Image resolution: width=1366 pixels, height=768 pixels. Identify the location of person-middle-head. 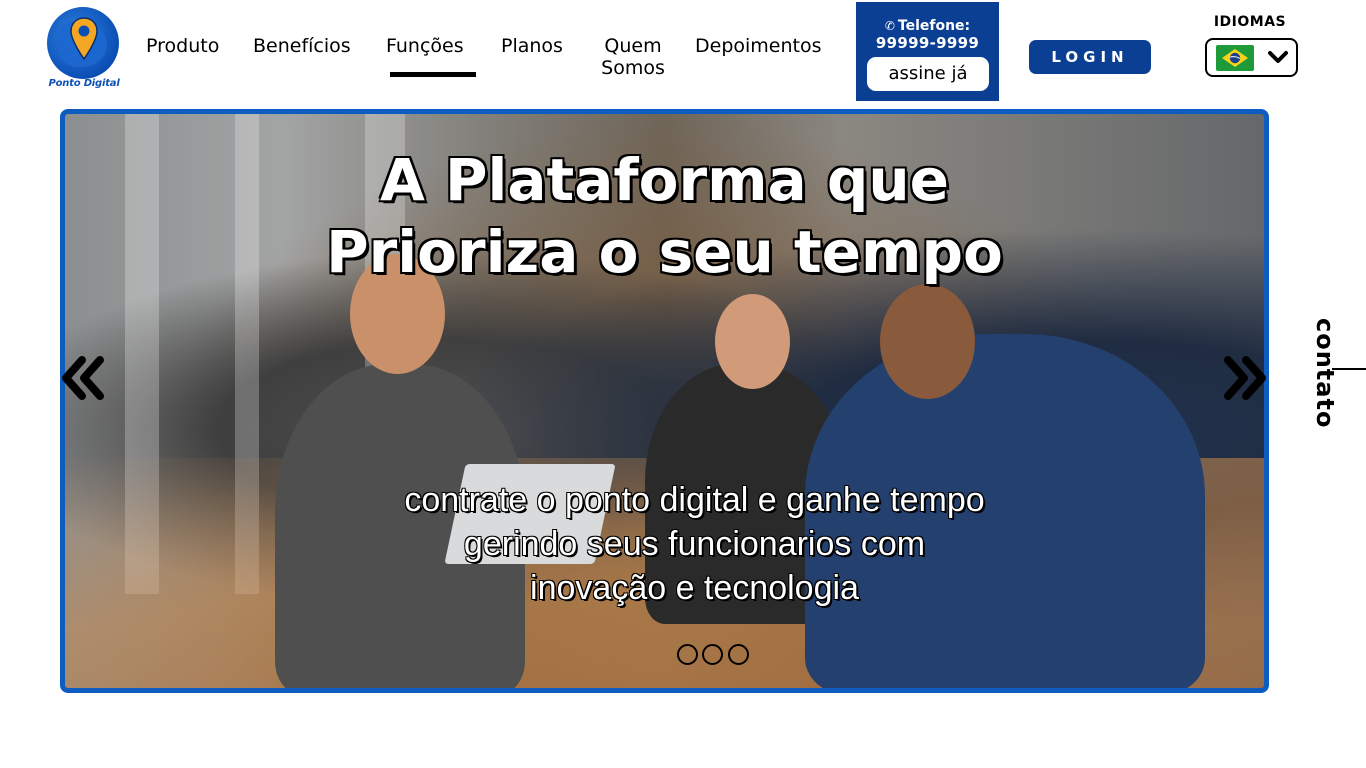
(752, 341).